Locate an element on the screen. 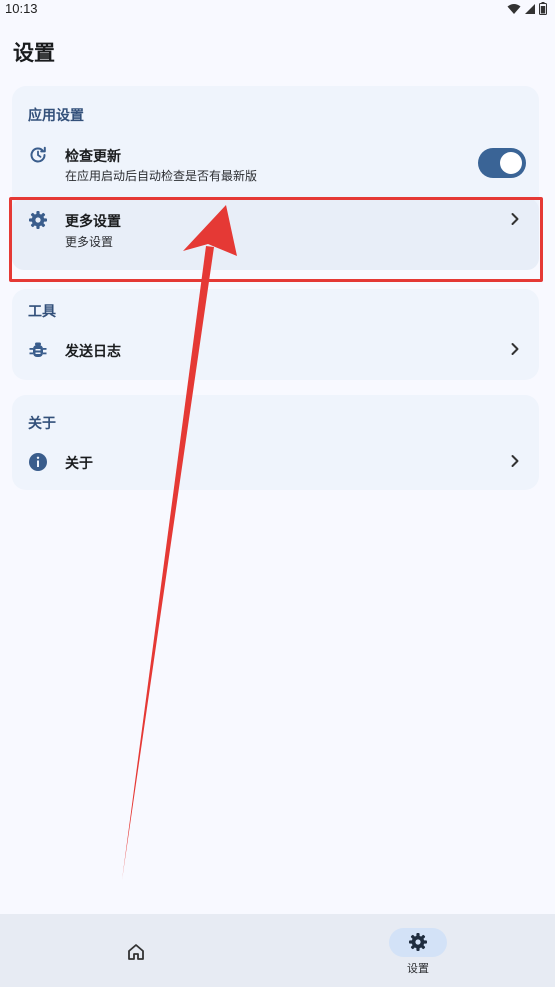  home-icon is located at coordinates (136, 952).